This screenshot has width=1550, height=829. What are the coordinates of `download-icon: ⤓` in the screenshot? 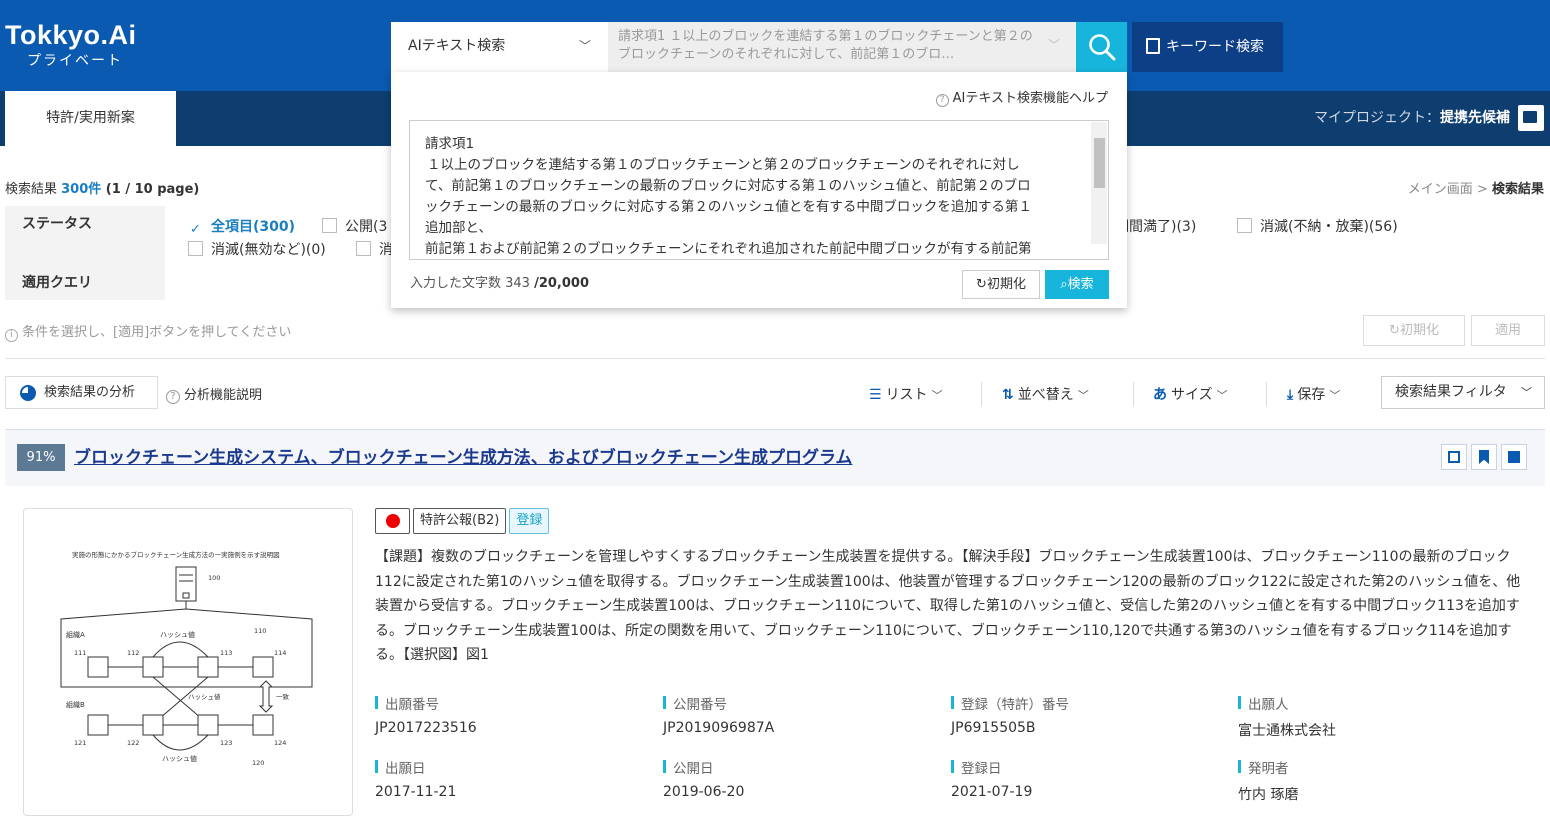 It's located at (1290, 395).